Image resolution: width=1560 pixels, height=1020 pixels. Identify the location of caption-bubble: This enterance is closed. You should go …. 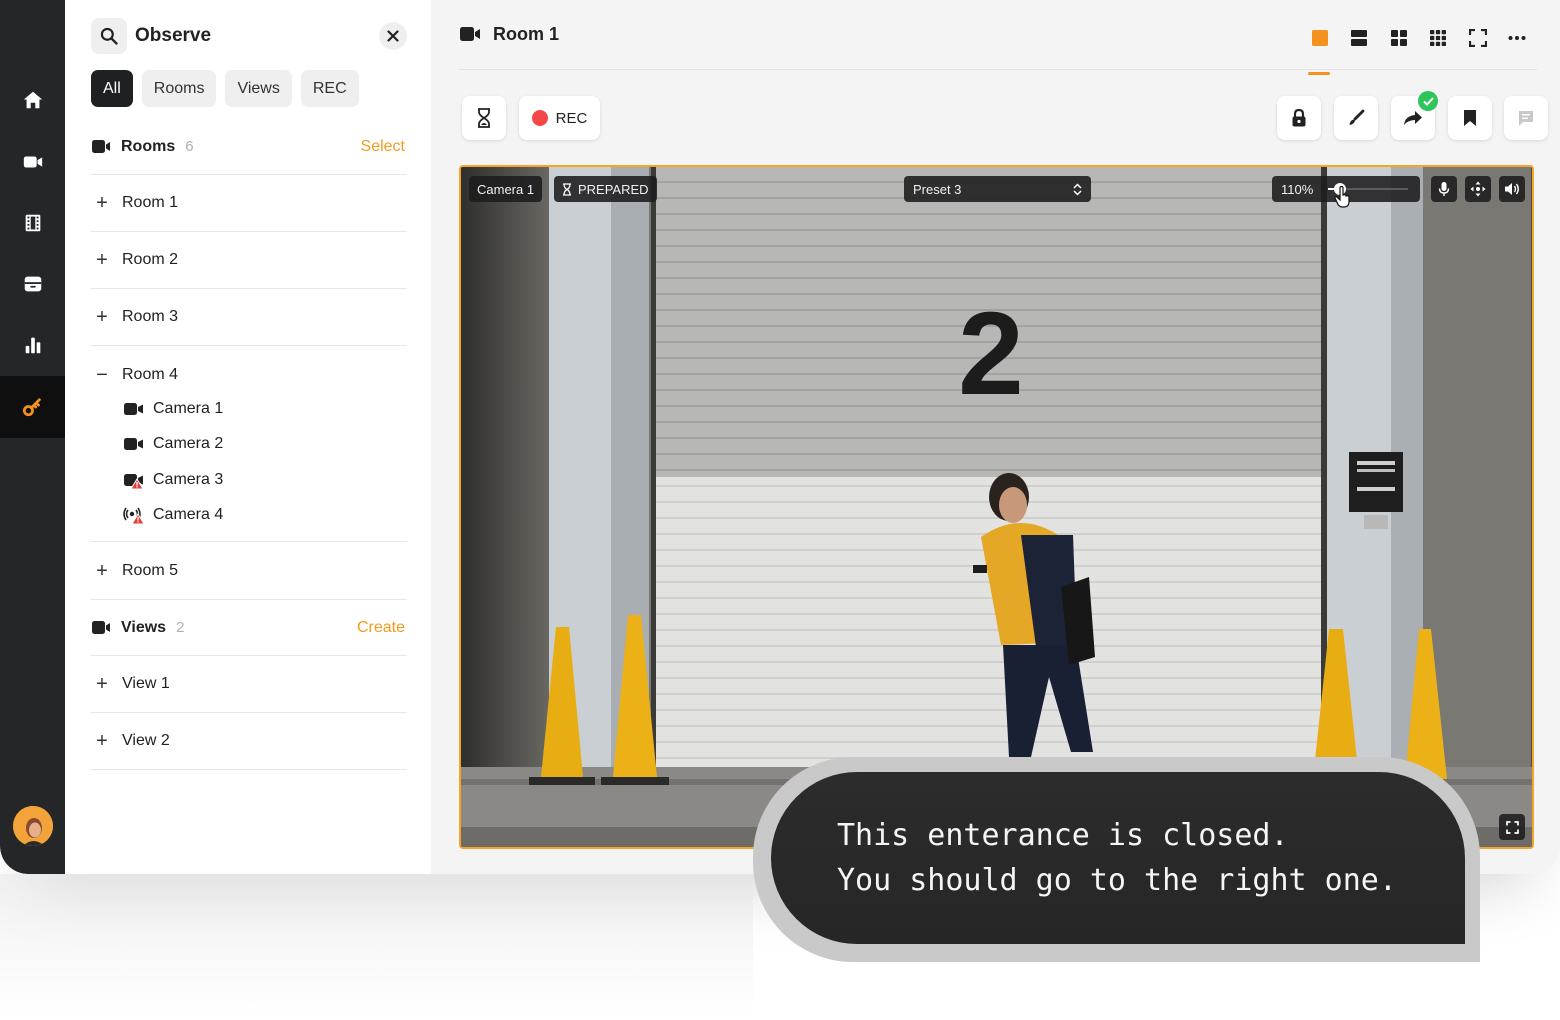
(1118, 858).